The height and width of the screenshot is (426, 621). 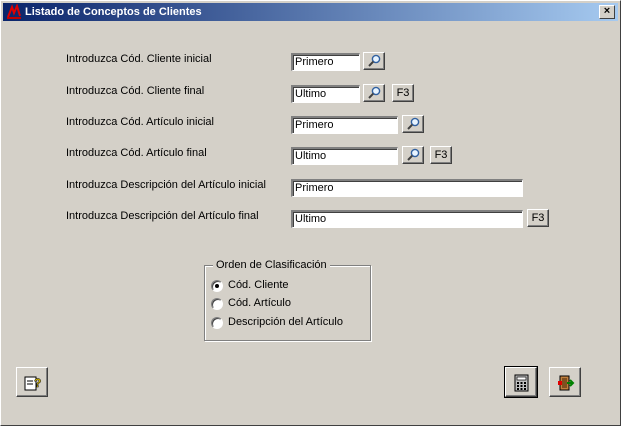 I want to click on exit-door-icon, so click(x=566, y=383).